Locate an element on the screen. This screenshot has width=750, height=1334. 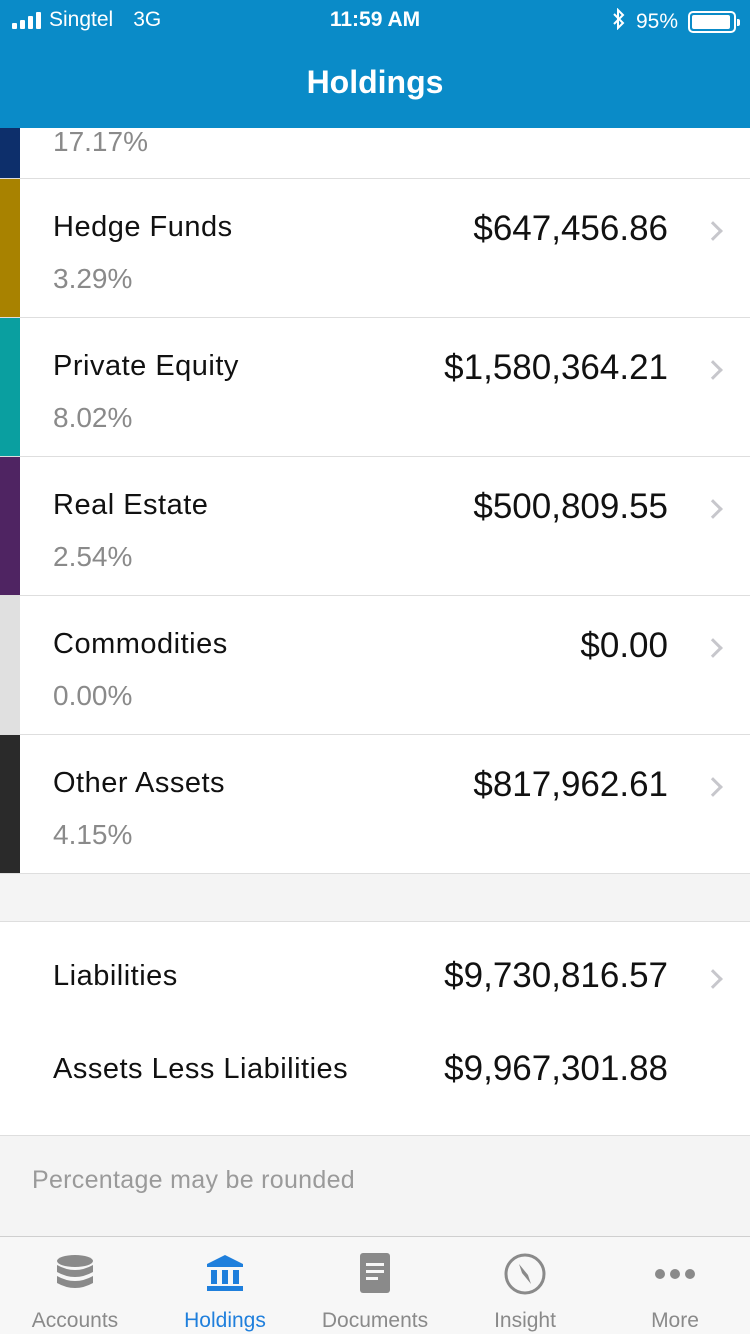
asset-row-commodities: Commodities 0.00% $0.00 is located at coordinates (375, 665).